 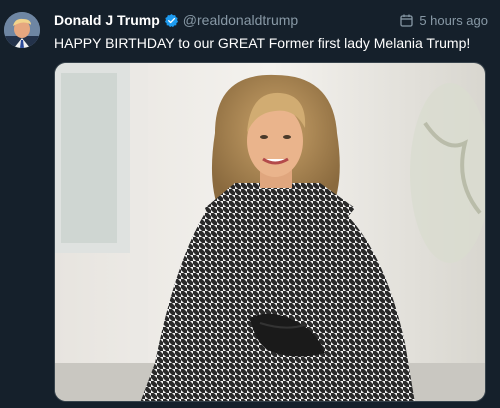 What do you see at coordinates (22, 30) in the screenshot?
I see `avatar` at bounding box center [22, 30].